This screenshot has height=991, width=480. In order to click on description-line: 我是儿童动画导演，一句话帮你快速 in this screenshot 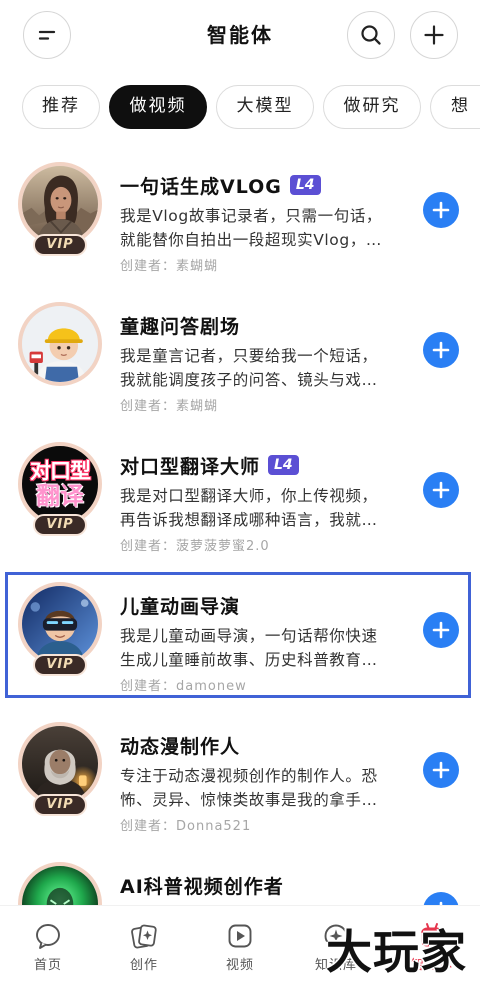, I will do `click(249, 636)`.